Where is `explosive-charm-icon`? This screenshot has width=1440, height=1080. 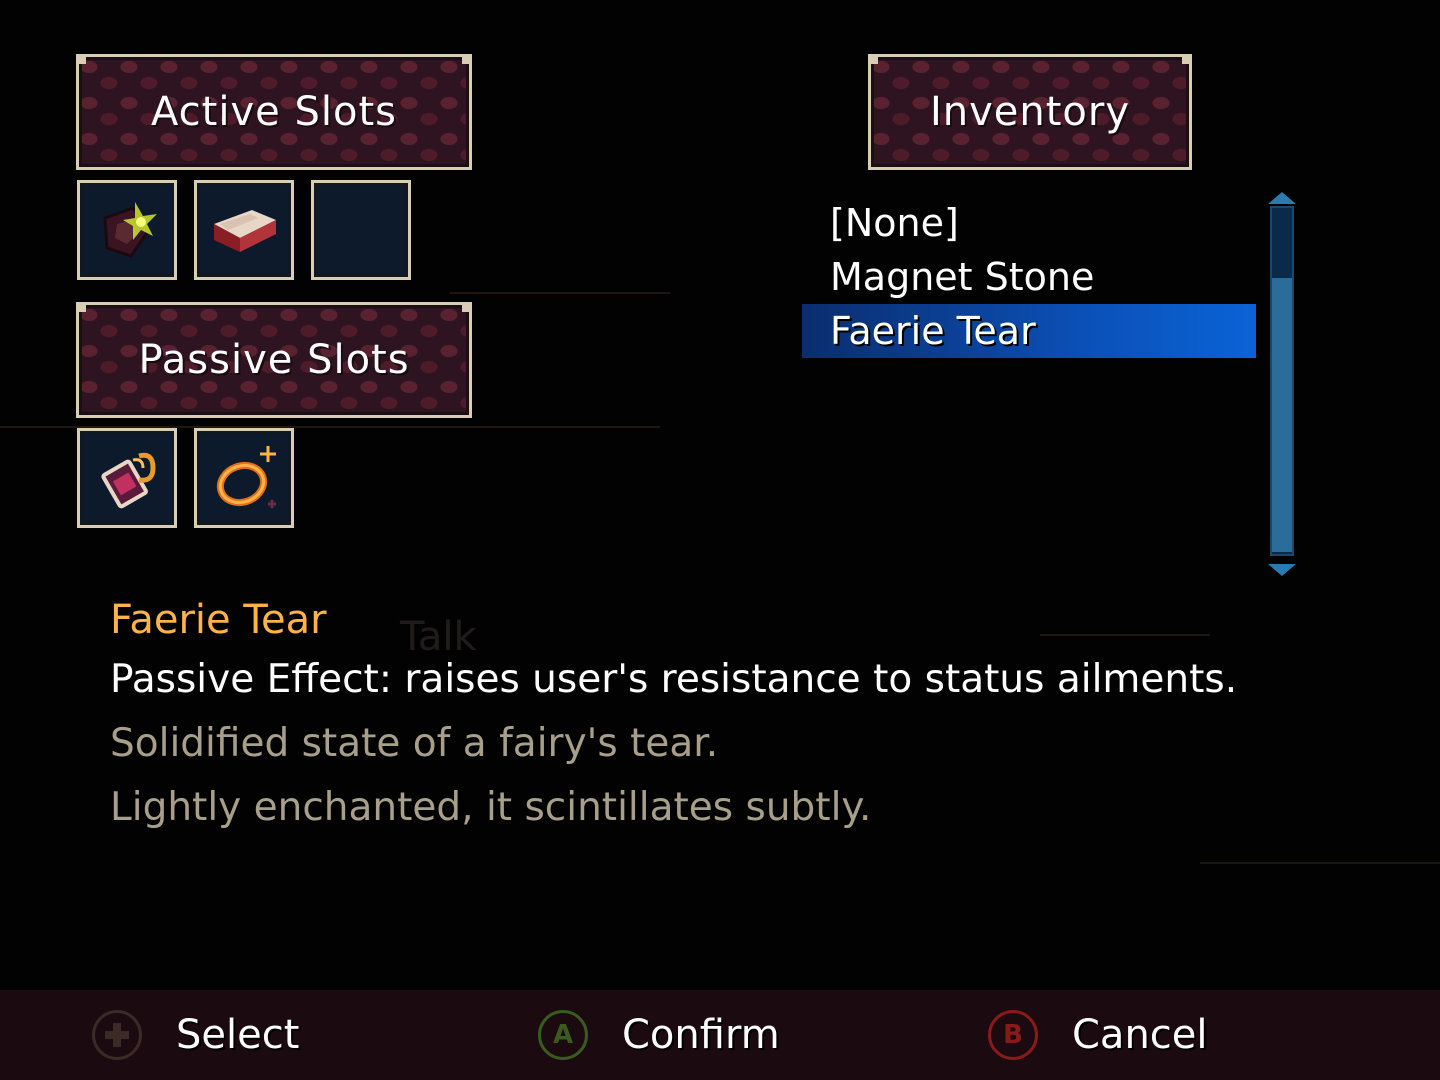
explosive-charm-icon is located at coordinates (130, 230).